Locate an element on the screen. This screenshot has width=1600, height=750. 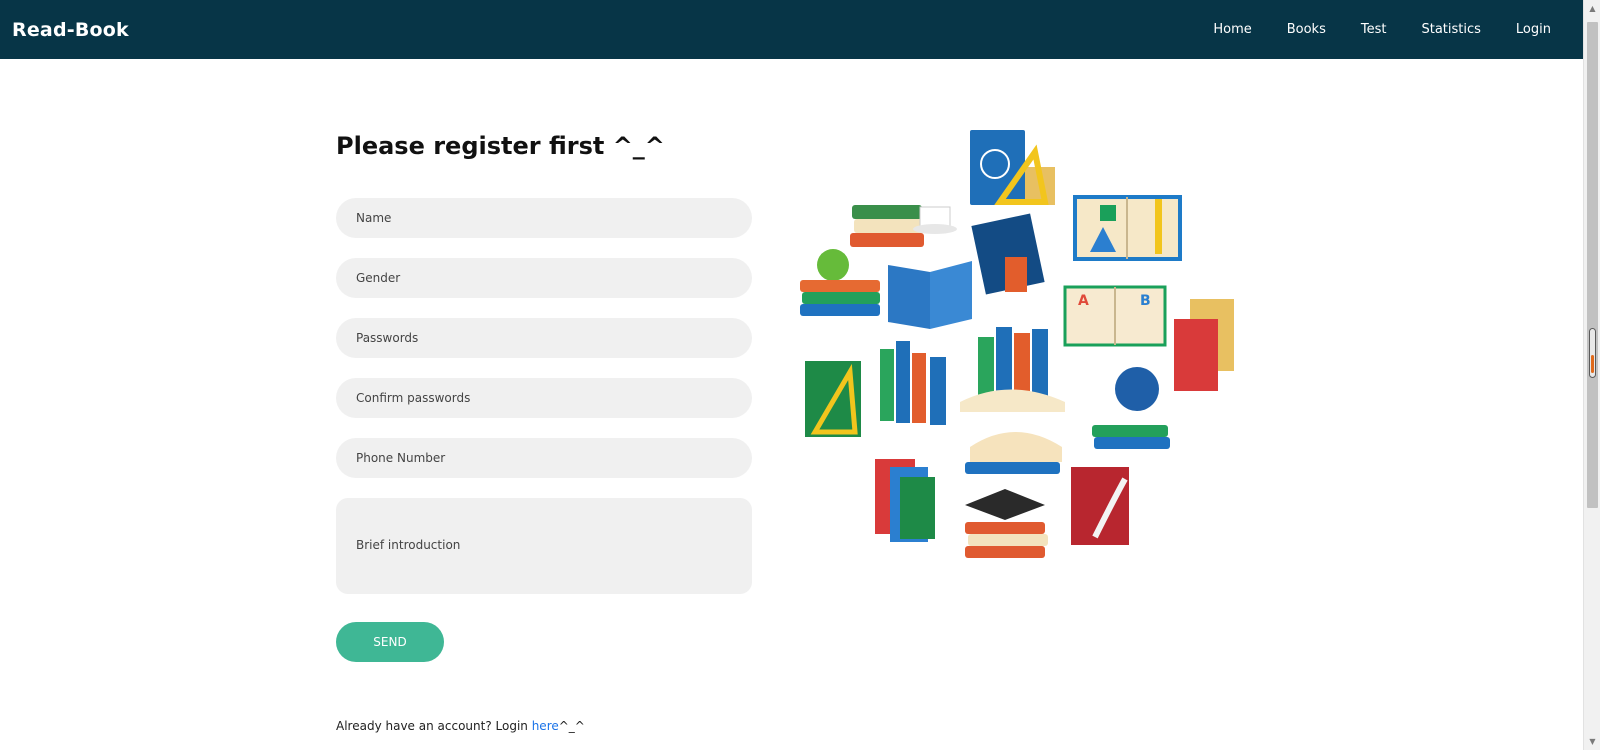
nav-statistics: Statistics is located at coordinates (1450, 29).